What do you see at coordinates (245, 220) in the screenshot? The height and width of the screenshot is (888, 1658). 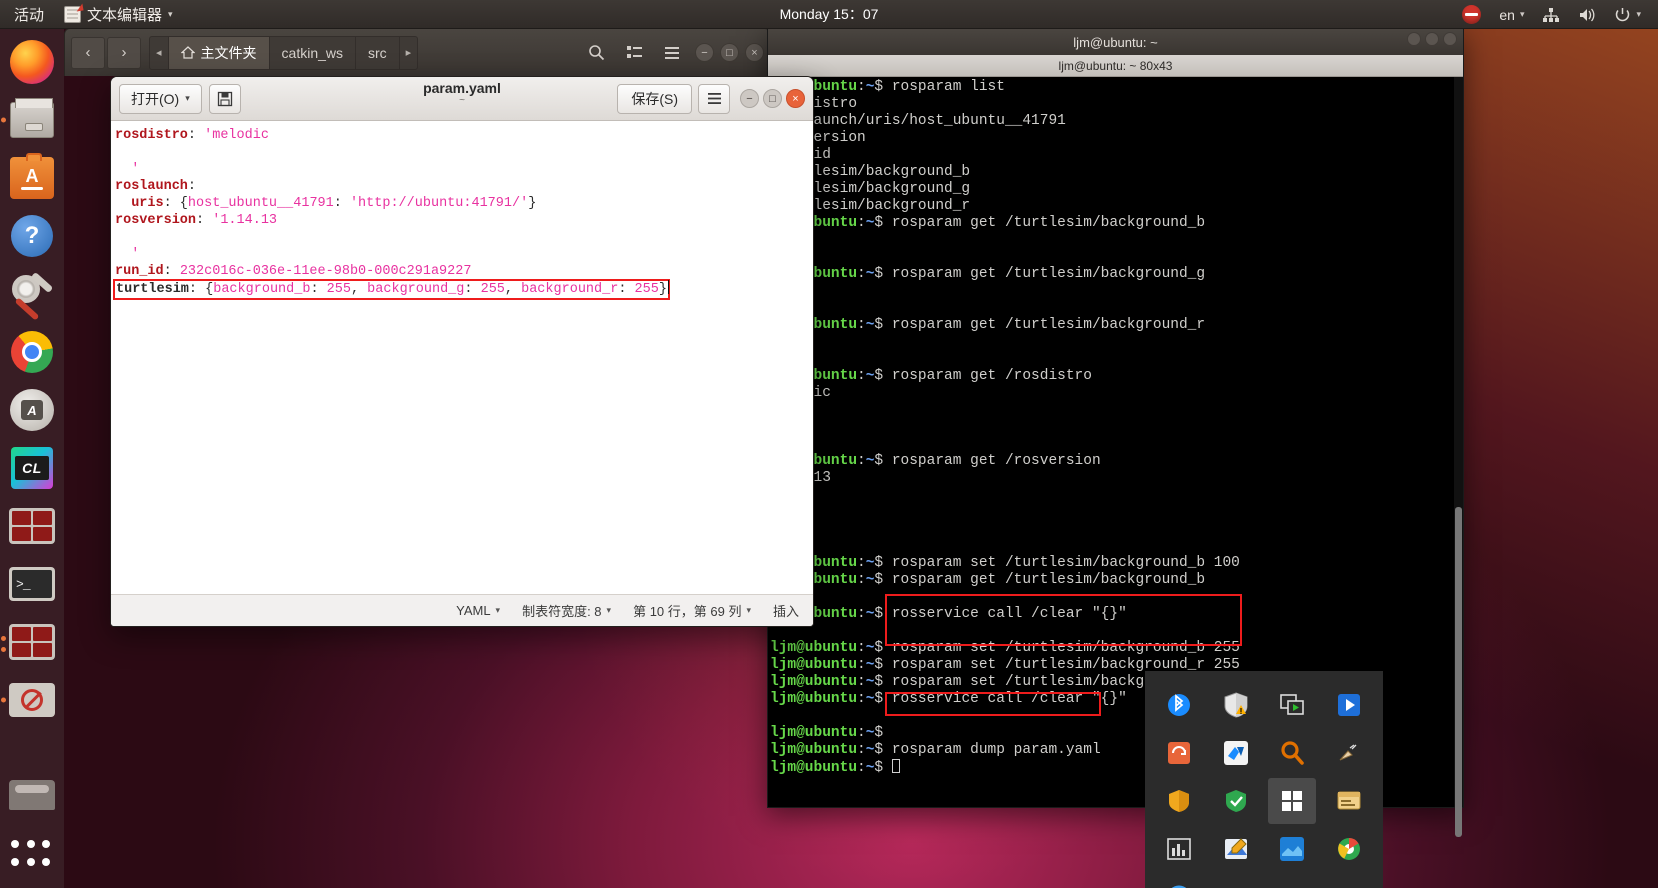 I see `code-token: '1.14.13` at bounding box center [245, 220].